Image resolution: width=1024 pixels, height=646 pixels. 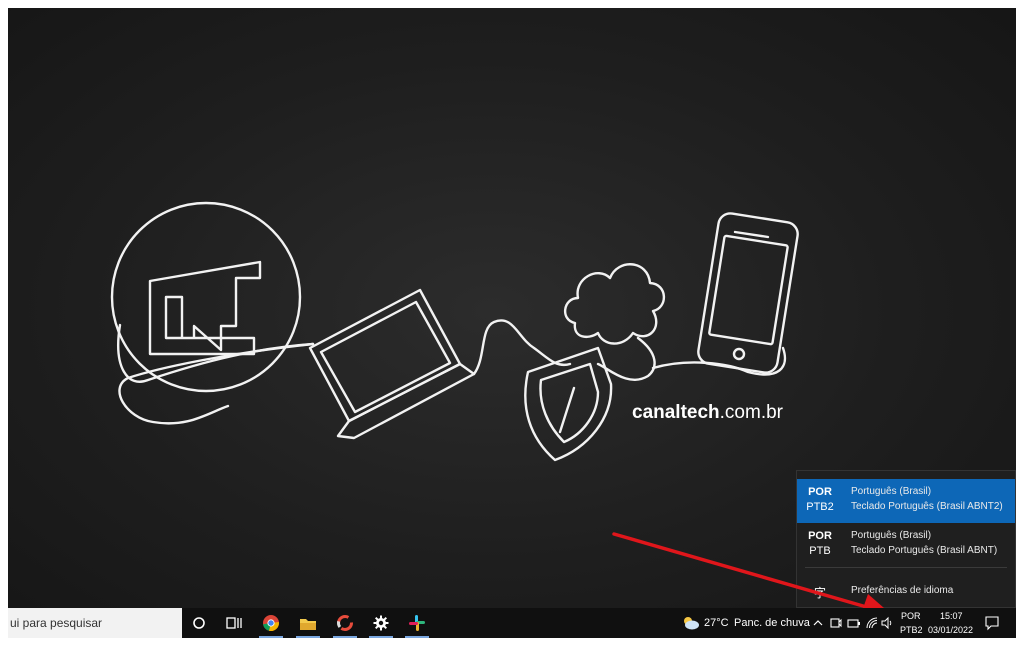 I want to click on input-language-indicator: POR PTB2, so click(x=910, y=623).